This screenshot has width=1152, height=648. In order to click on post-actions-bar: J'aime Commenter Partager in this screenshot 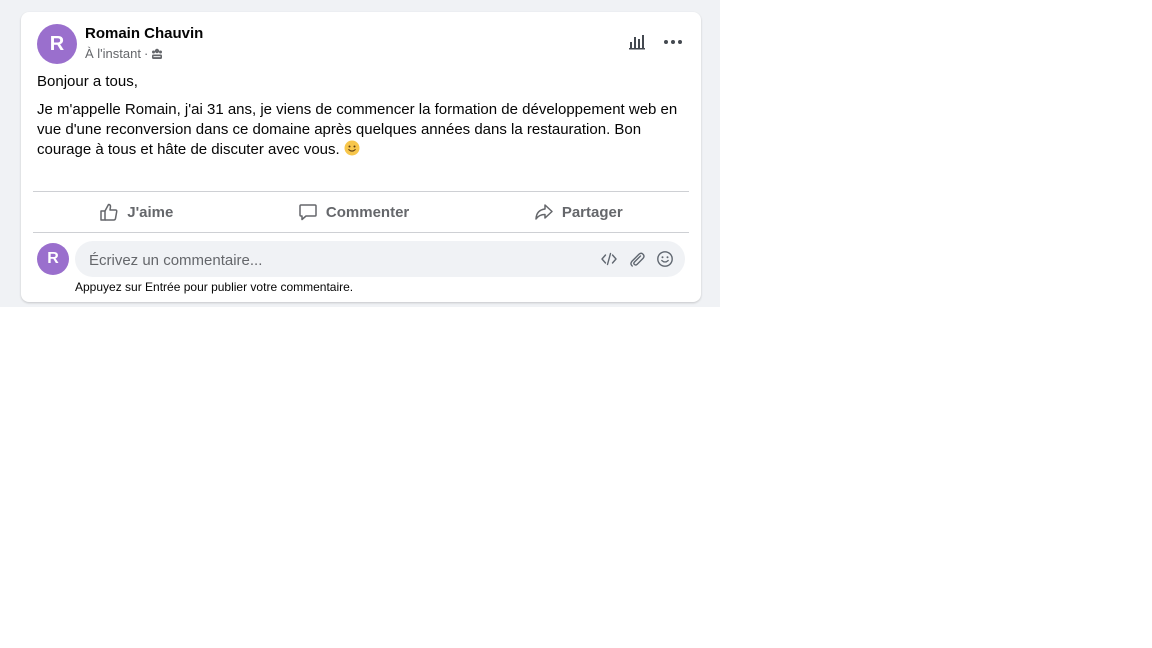, I will do `click(361, 212)`.